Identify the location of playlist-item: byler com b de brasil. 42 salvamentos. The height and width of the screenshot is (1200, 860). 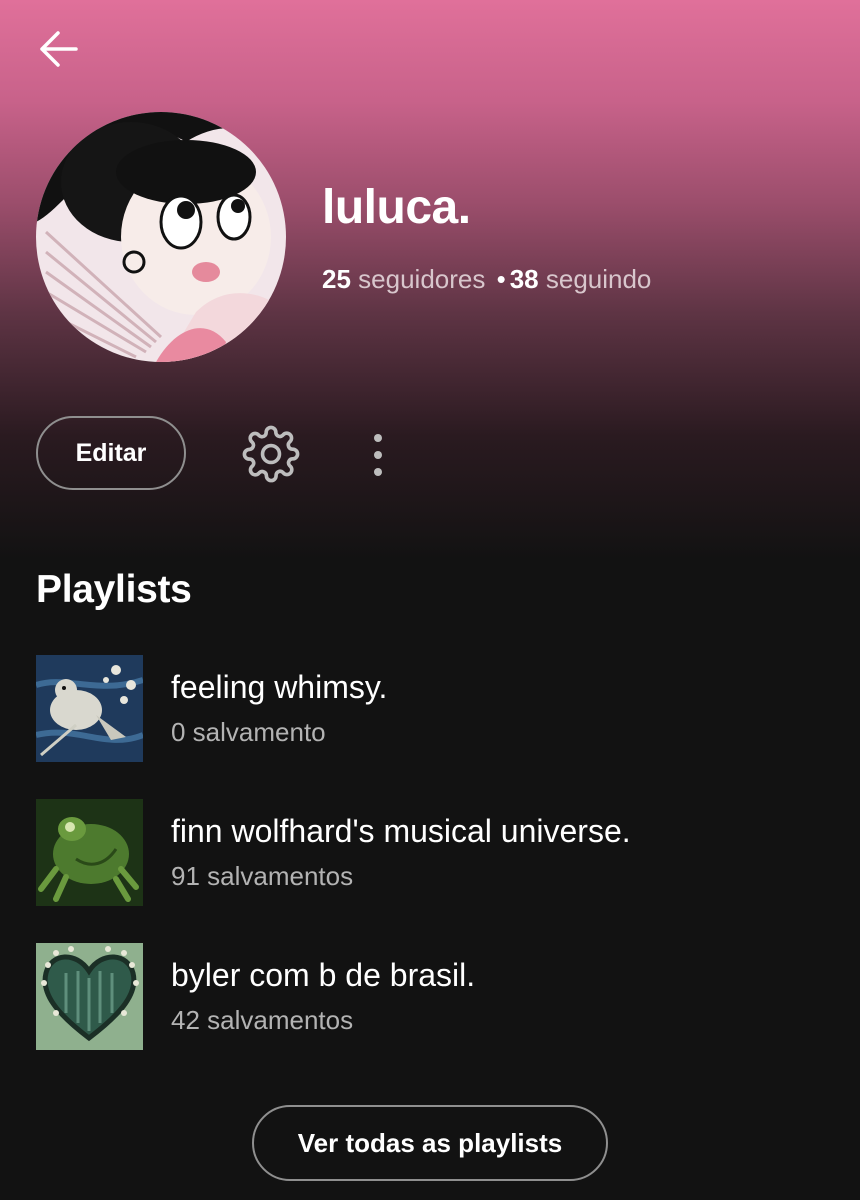
(416, 997).